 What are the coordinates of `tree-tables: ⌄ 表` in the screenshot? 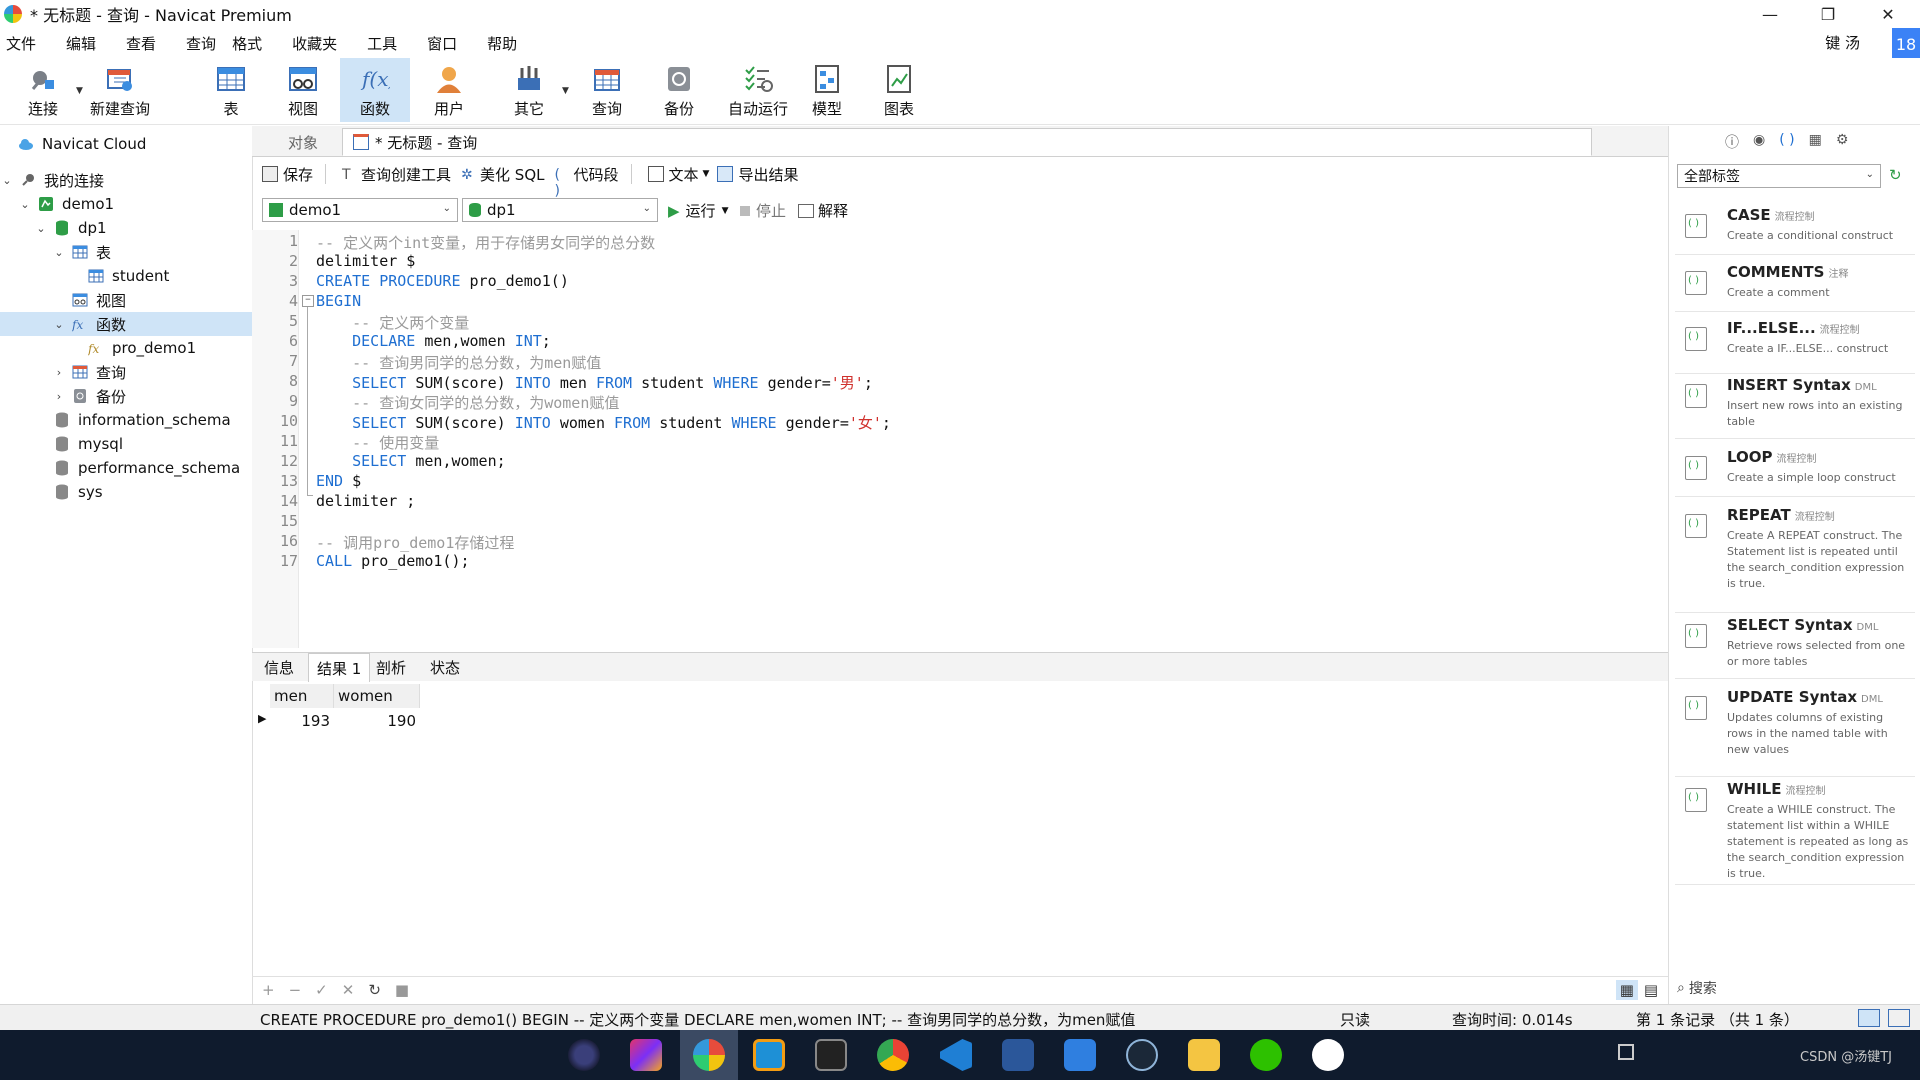 It's located at (81, 252).